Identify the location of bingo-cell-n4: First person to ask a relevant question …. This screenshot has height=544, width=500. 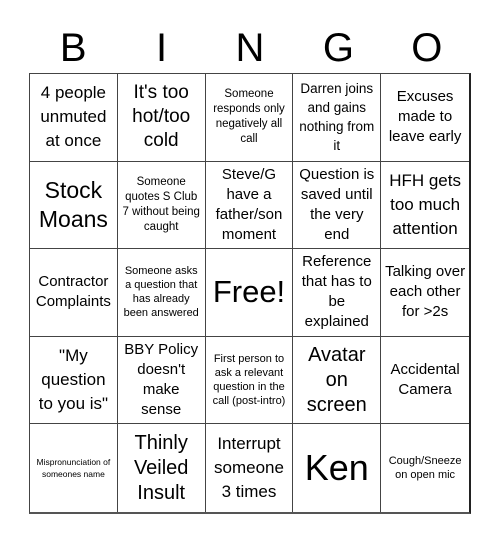
(249, 380).